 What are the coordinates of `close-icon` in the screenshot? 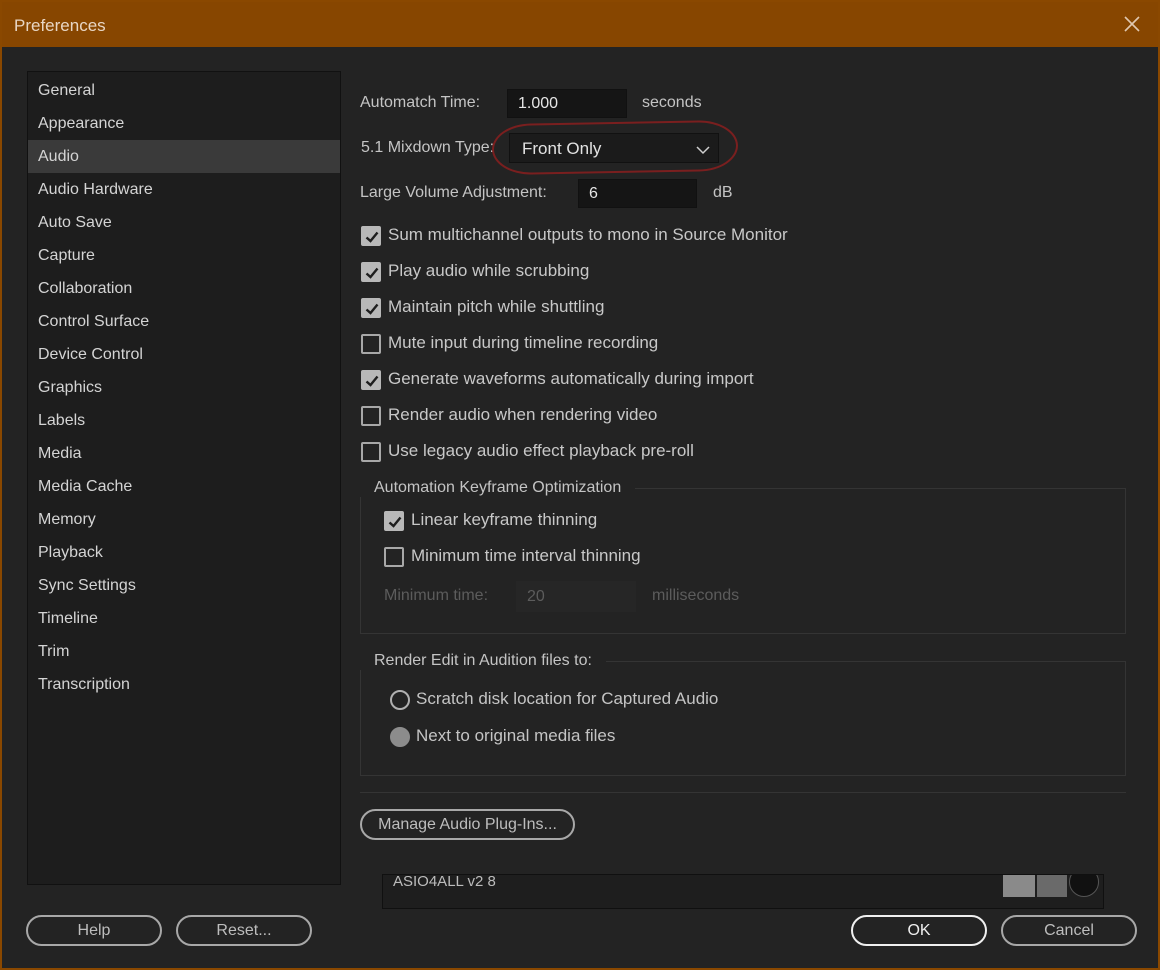 It's located at (1132, 24).